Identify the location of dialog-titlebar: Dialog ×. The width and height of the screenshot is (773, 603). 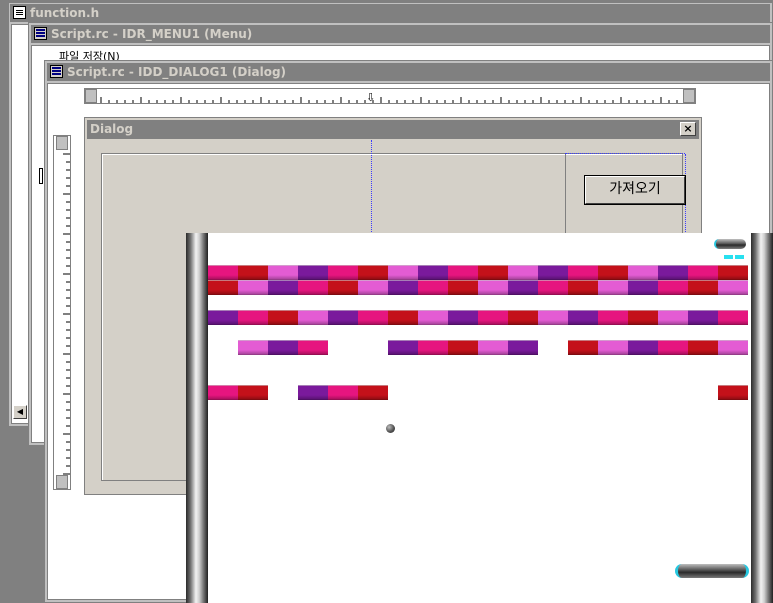
(393, 129).